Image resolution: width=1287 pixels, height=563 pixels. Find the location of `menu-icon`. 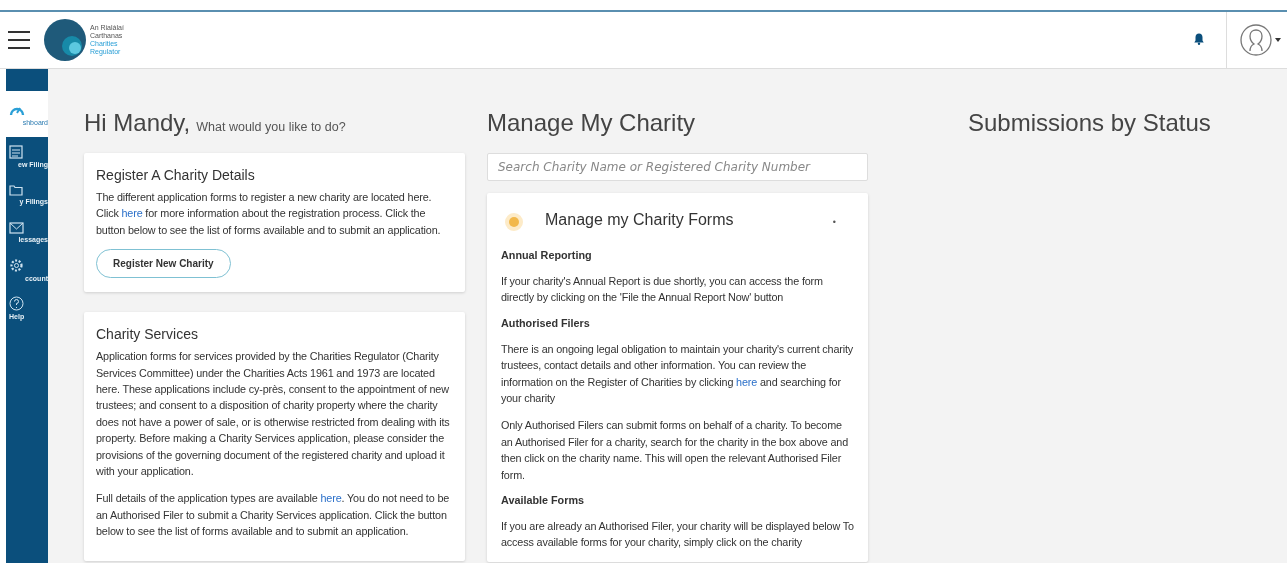

menu-icon is located at coordinates (19, 40).